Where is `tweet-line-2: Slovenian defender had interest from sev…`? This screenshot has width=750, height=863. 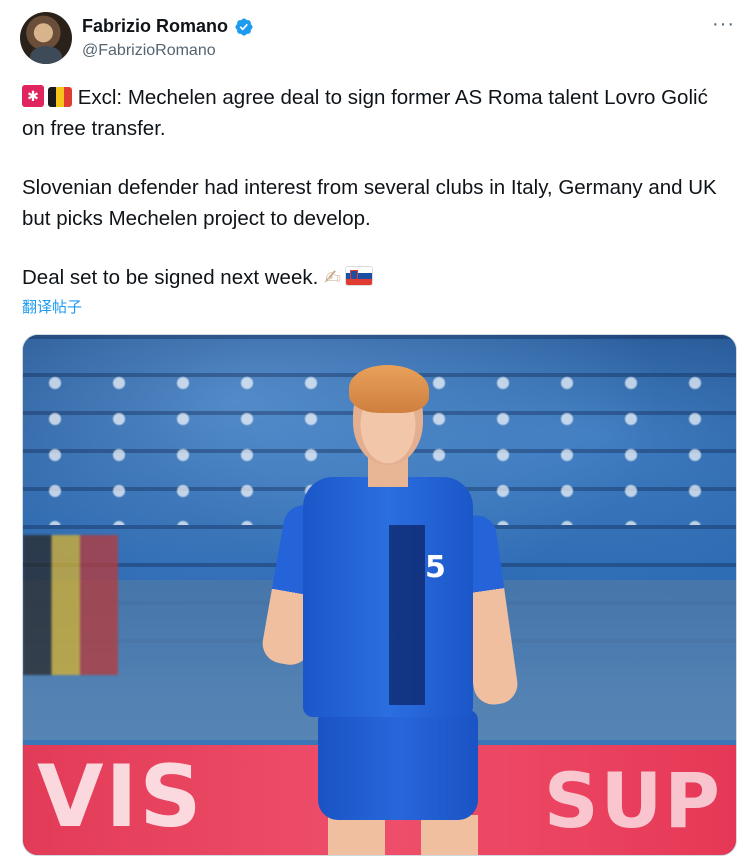
tweet-line-2: Slovenian defender had interest from sev… is located at coordinates (369, 203).